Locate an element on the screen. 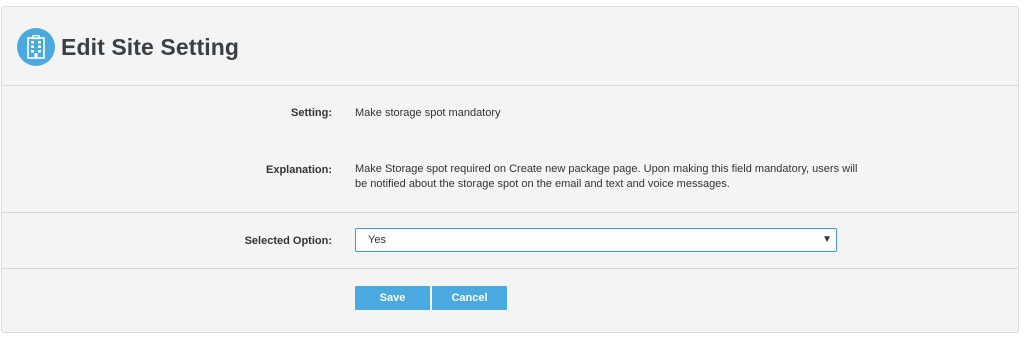  selected-option-dropdown: Yes ▼ is located at coordinates (596, 240).